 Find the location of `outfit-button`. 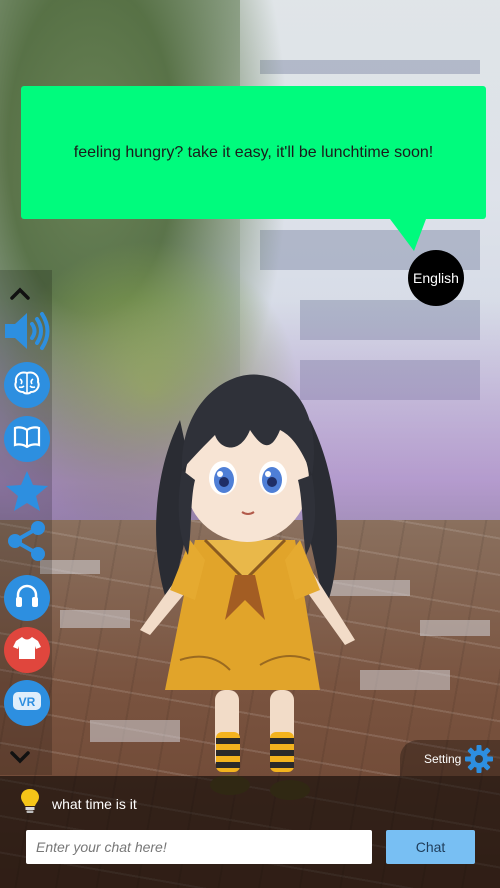

outfit-button is located at coordinates (27, 650).